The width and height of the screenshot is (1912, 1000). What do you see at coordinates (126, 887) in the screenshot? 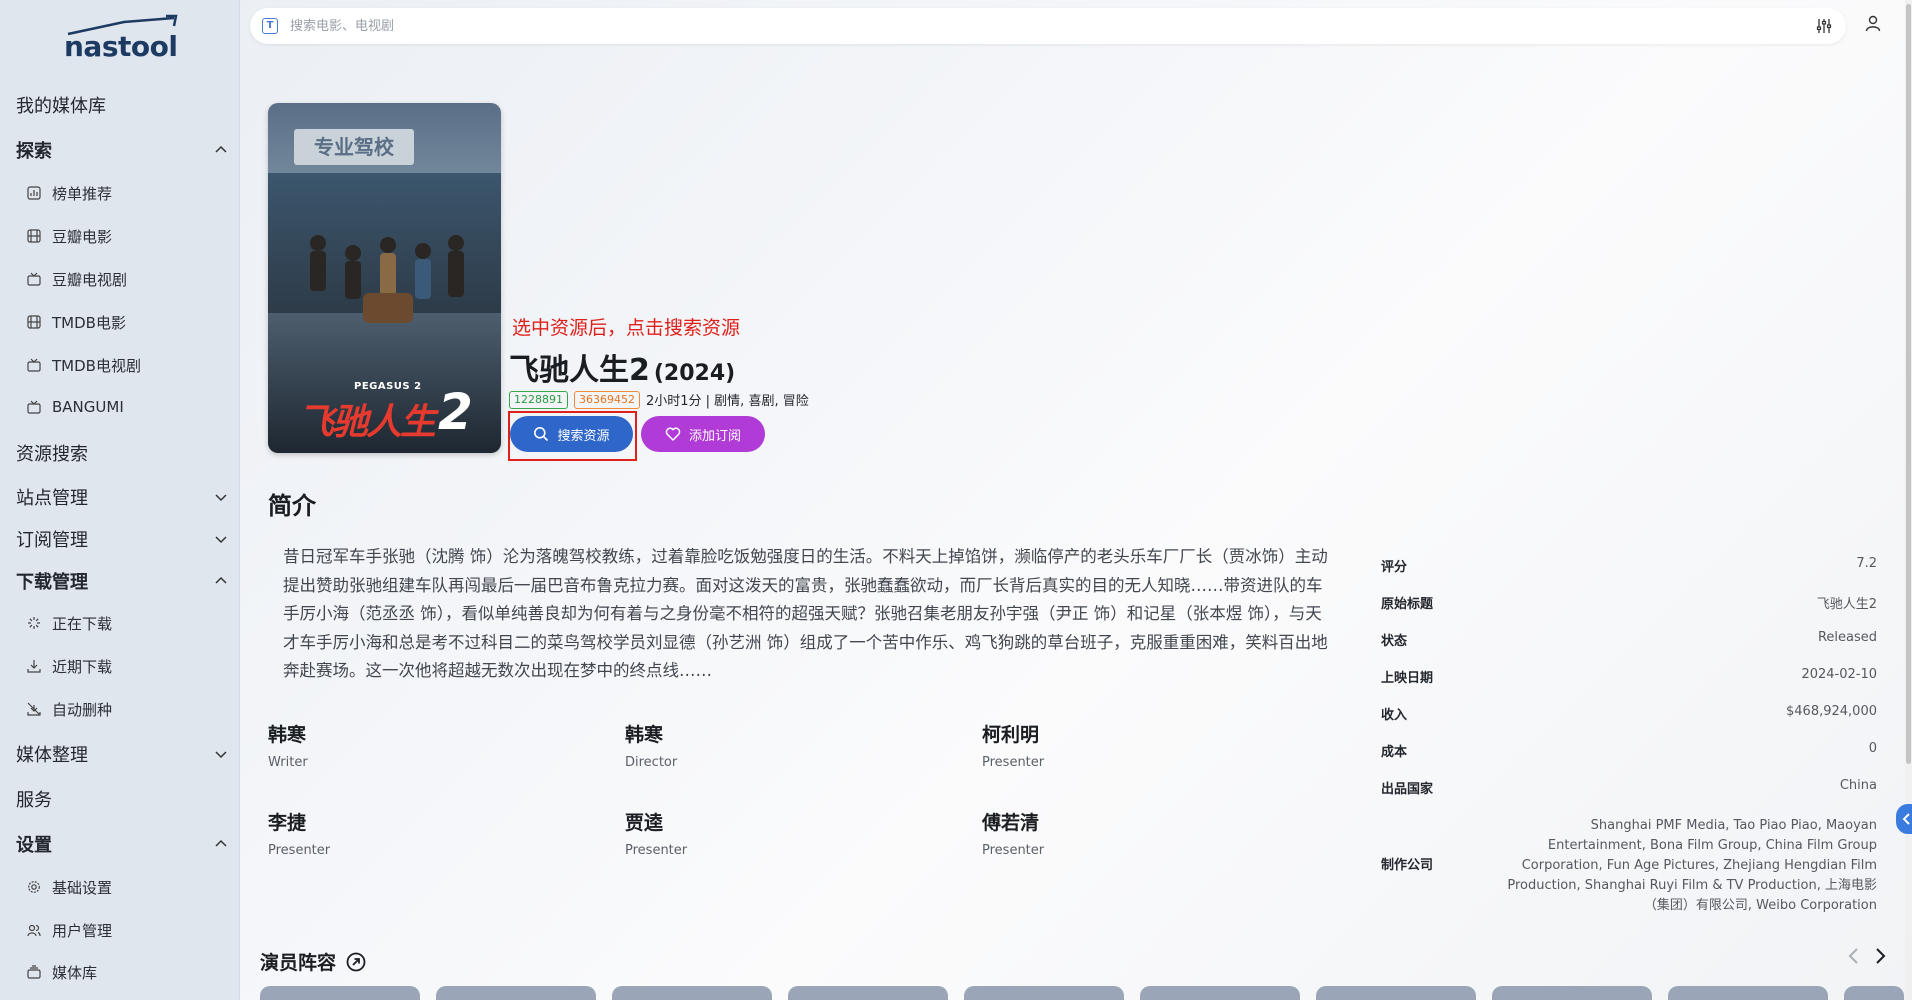
I see `sidebar-item-basic-settings: 基础设置` at bounding box center [126, 887].